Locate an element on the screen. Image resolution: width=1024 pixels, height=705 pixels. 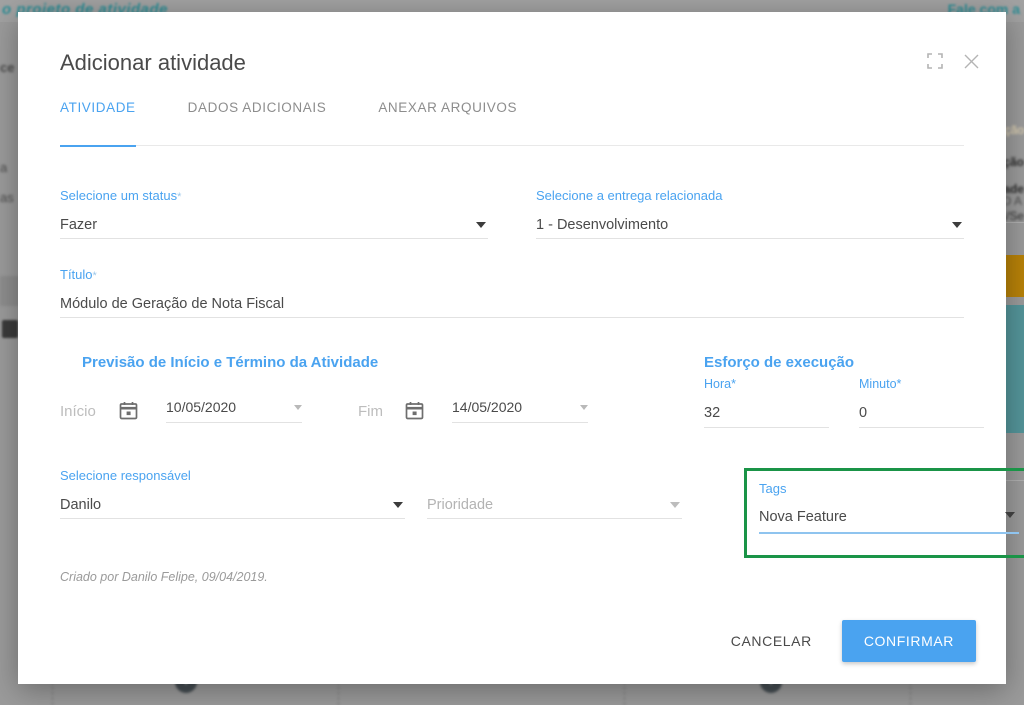
modal-header-actions is located at coordinates (953, 61).